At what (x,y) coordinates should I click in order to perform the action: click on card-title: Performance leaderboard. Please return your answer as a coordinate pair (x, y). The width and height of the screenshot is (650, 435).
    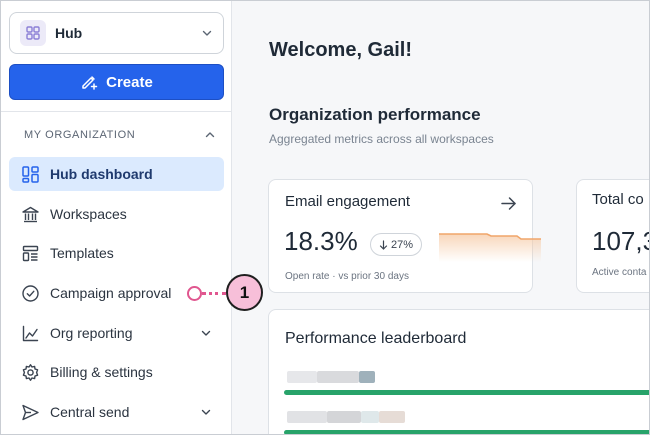
    Looking at the image, I should click on (376, 338).